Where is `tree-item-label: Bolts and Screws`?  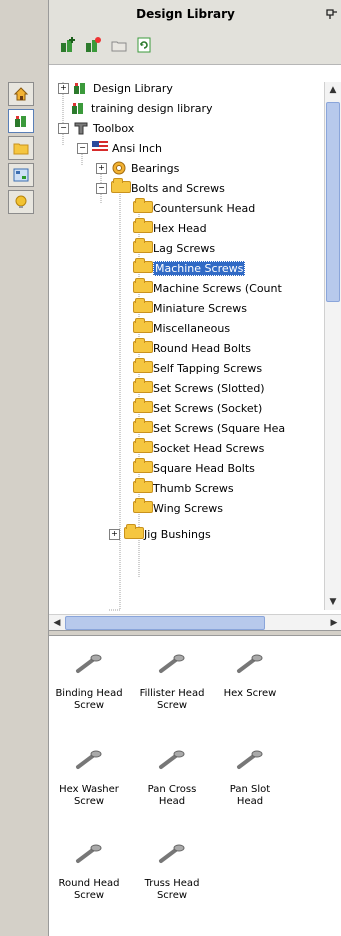 tree-item-label: Bolts and Screws is located at coordinates (178, 188).